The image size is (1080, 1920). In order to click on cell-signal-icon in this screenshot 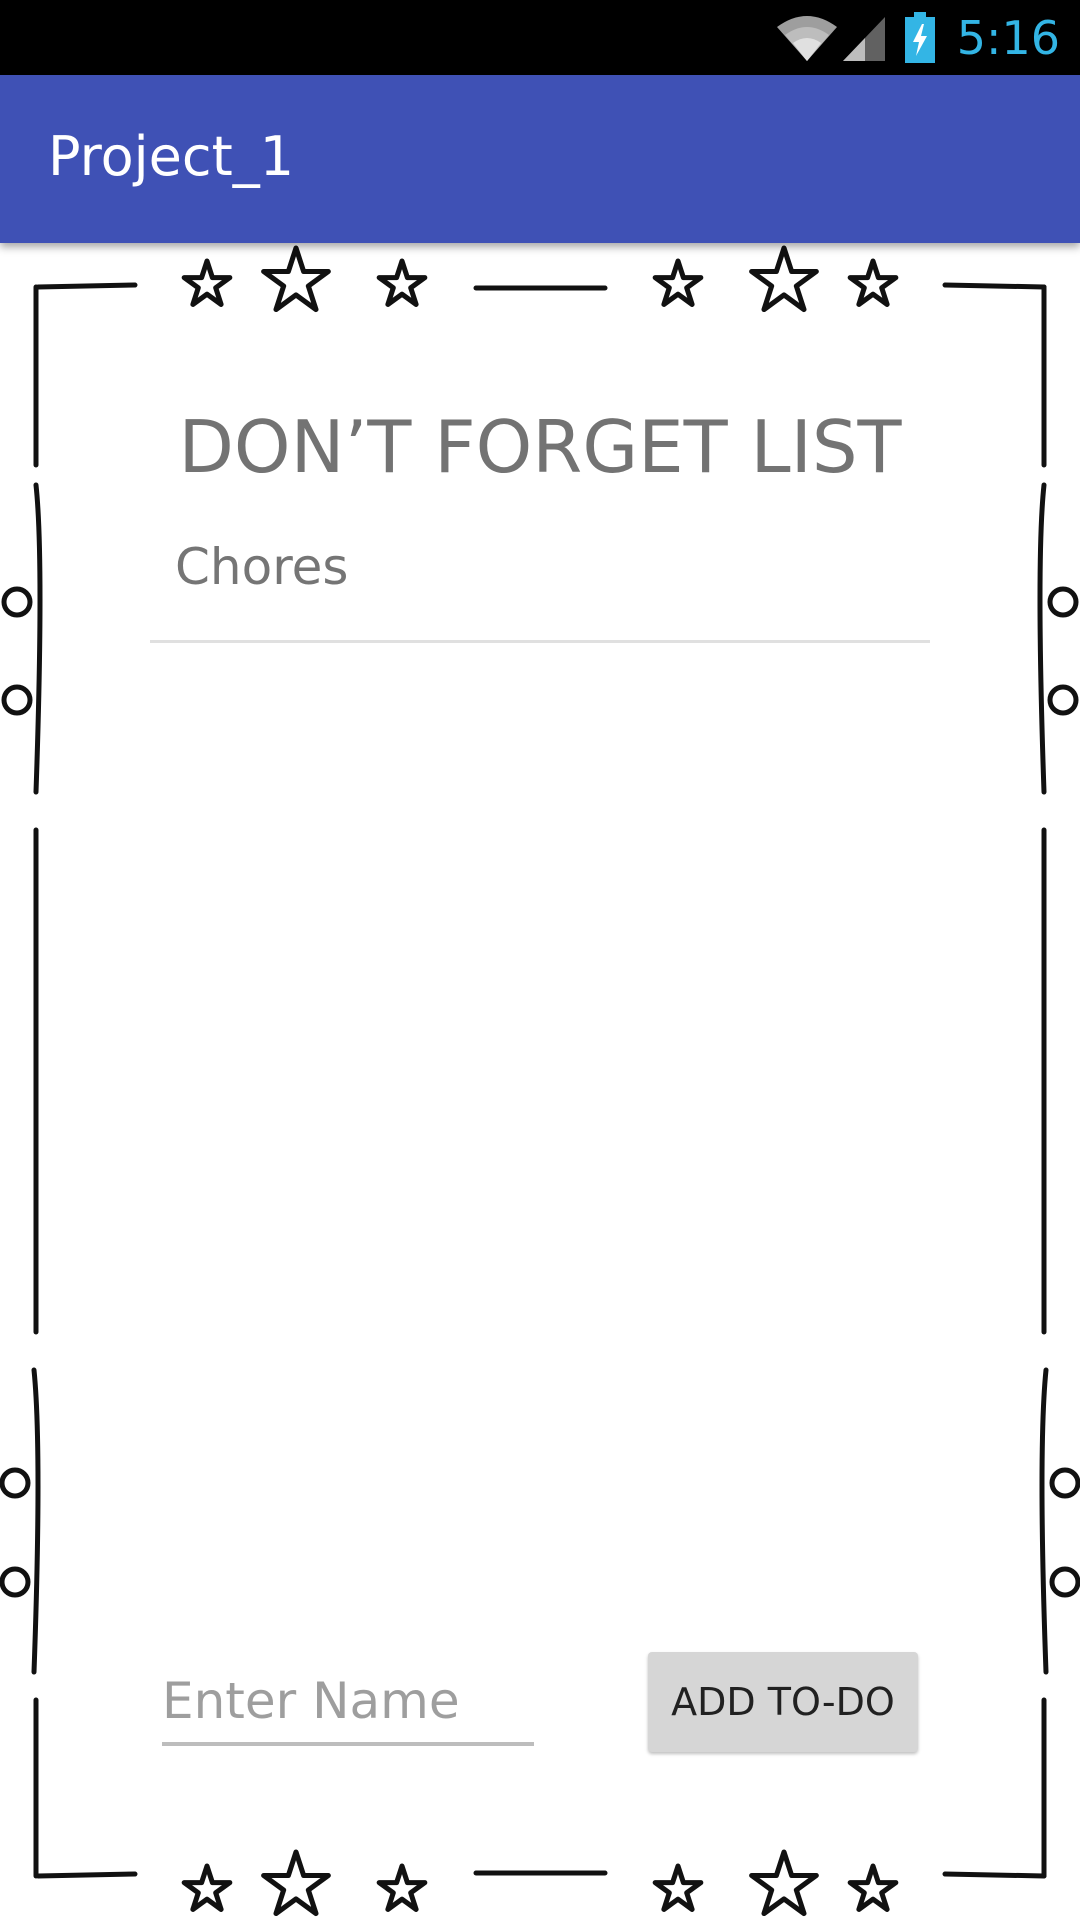, I will do `click(863, 38)`.